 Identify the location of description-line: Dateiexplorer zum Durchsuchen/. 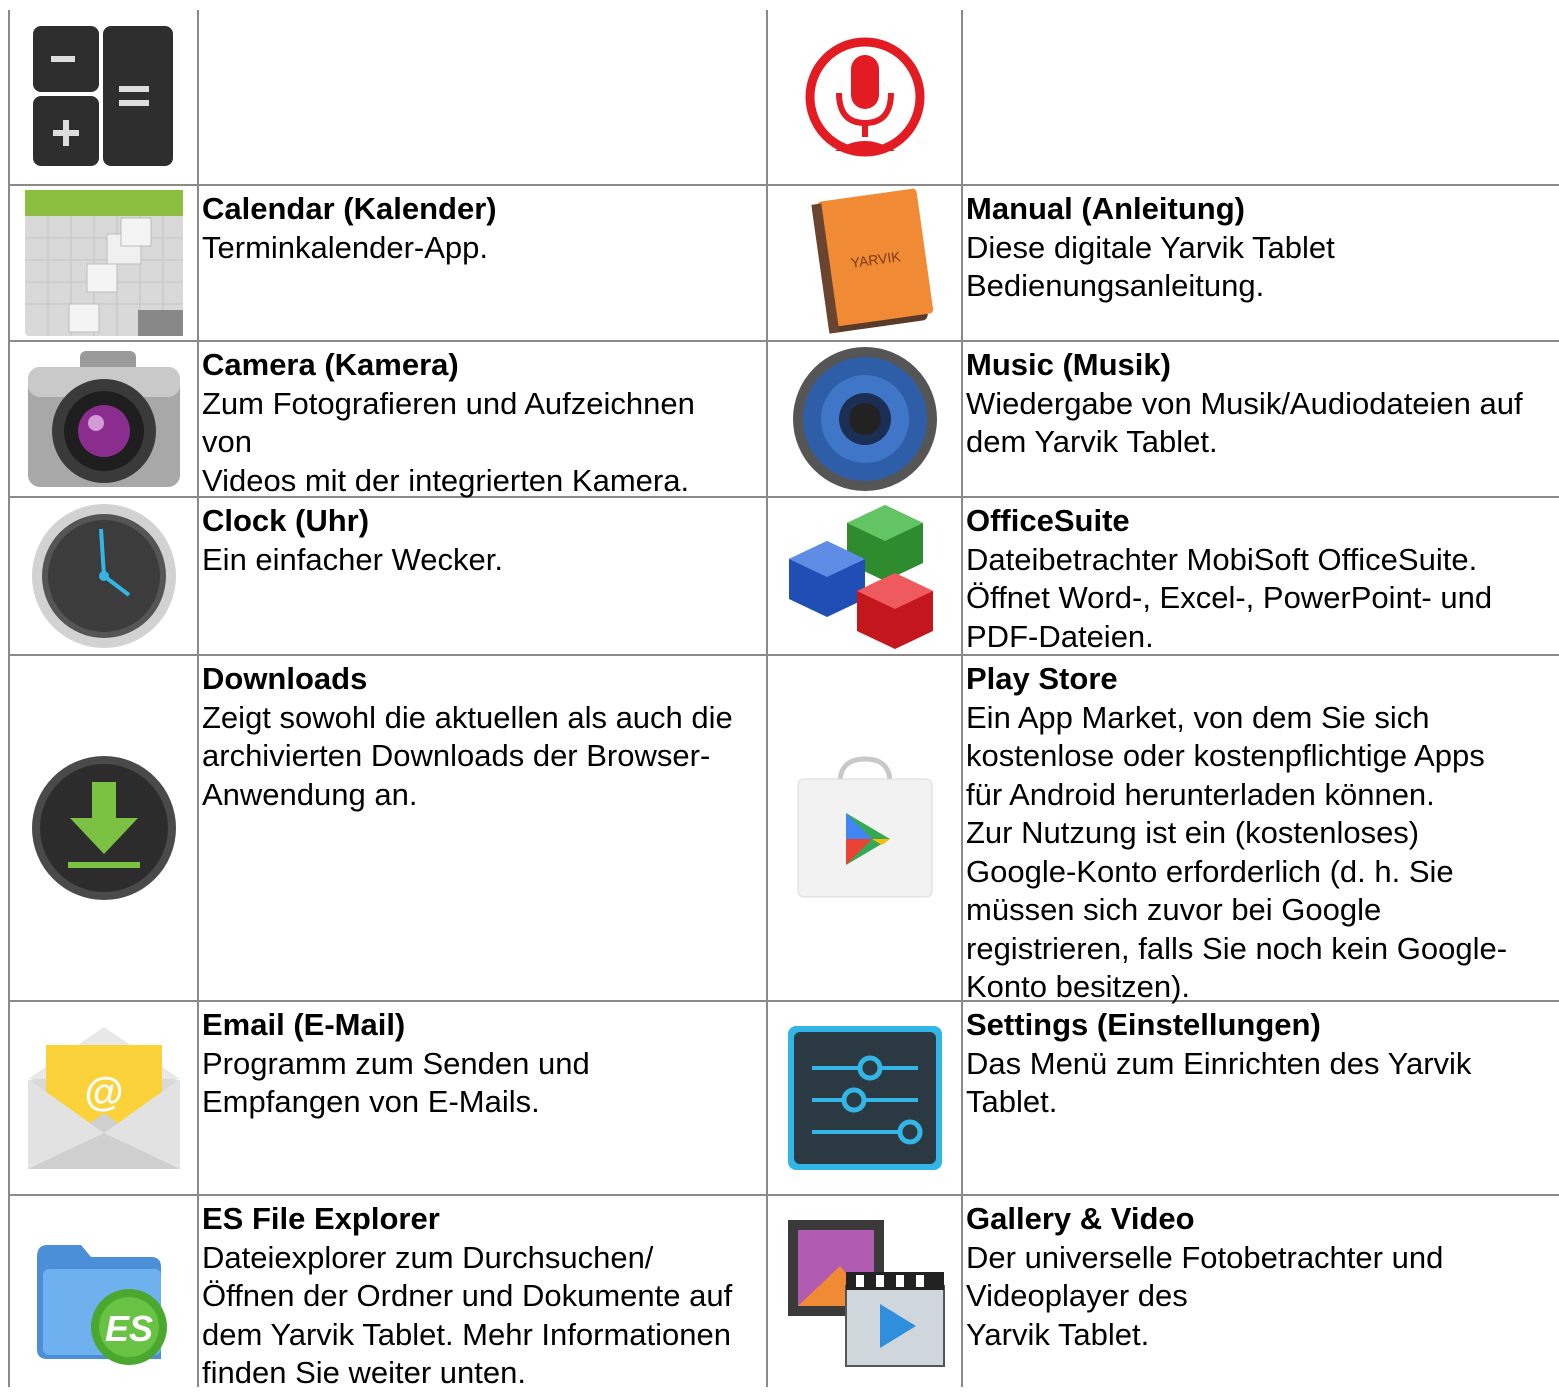
(428, 1257).